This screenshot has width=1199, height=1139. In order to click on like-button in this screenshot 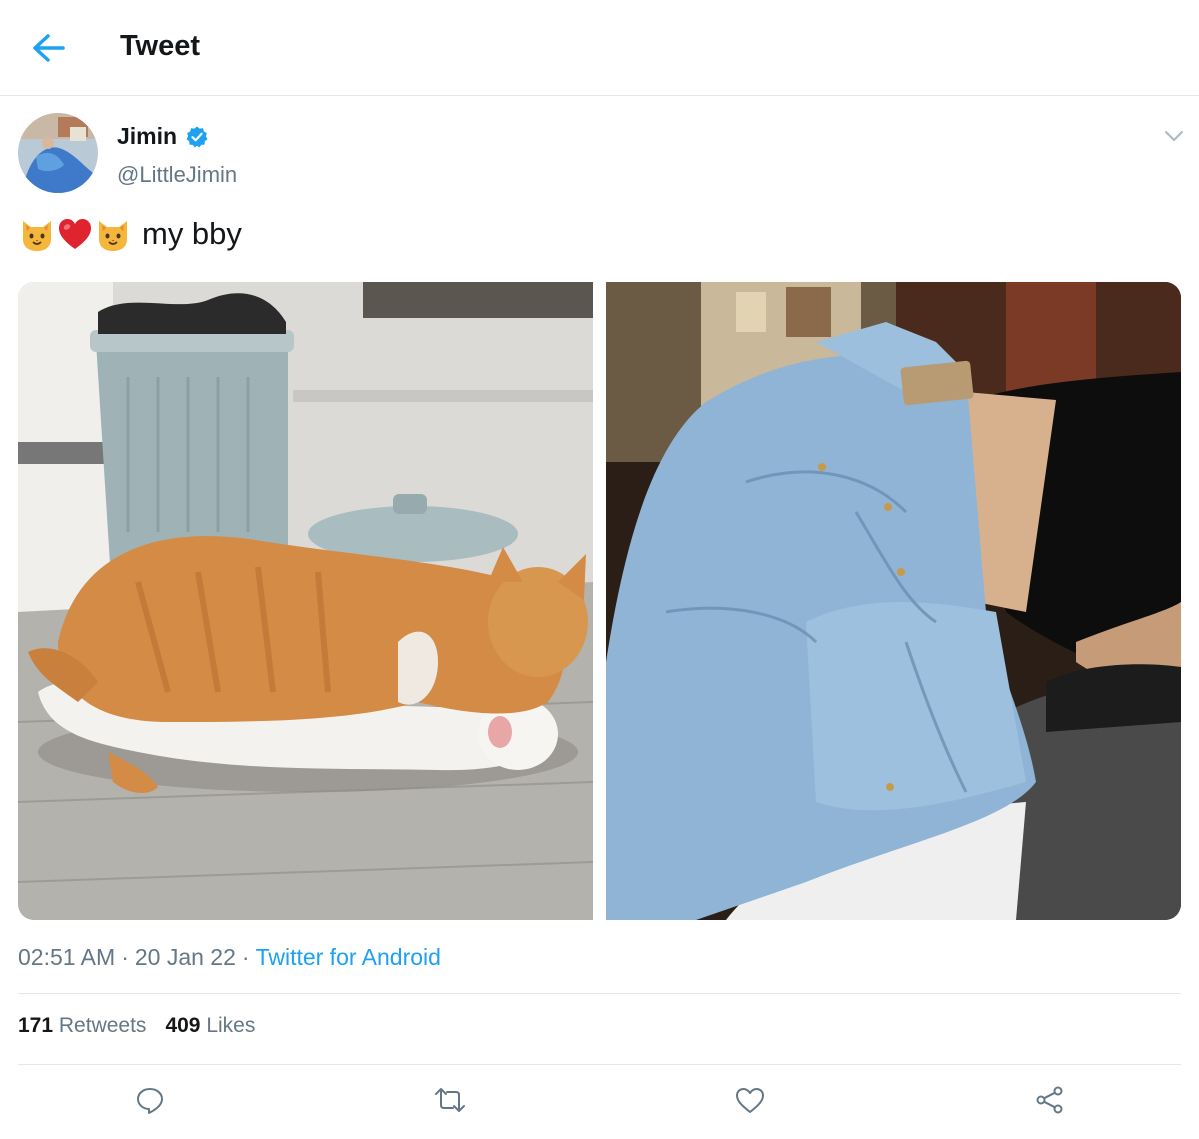, I will do `click(750, 1100)`.